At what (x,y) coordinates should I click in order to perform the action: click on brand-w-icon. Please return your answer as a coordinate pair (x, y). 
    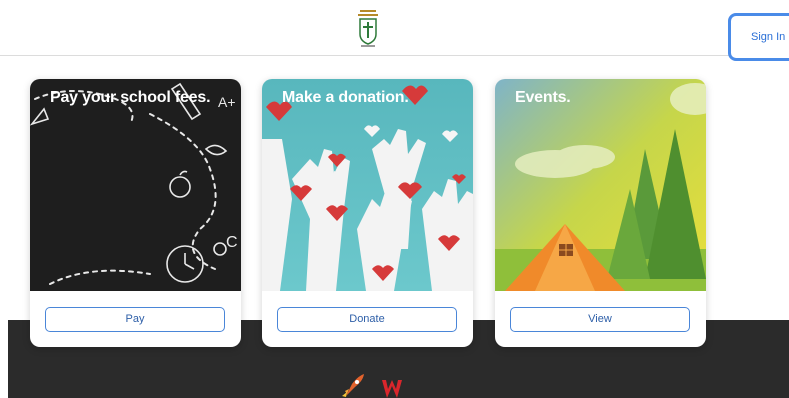
    Looking at the image, I should click on (392, 389).